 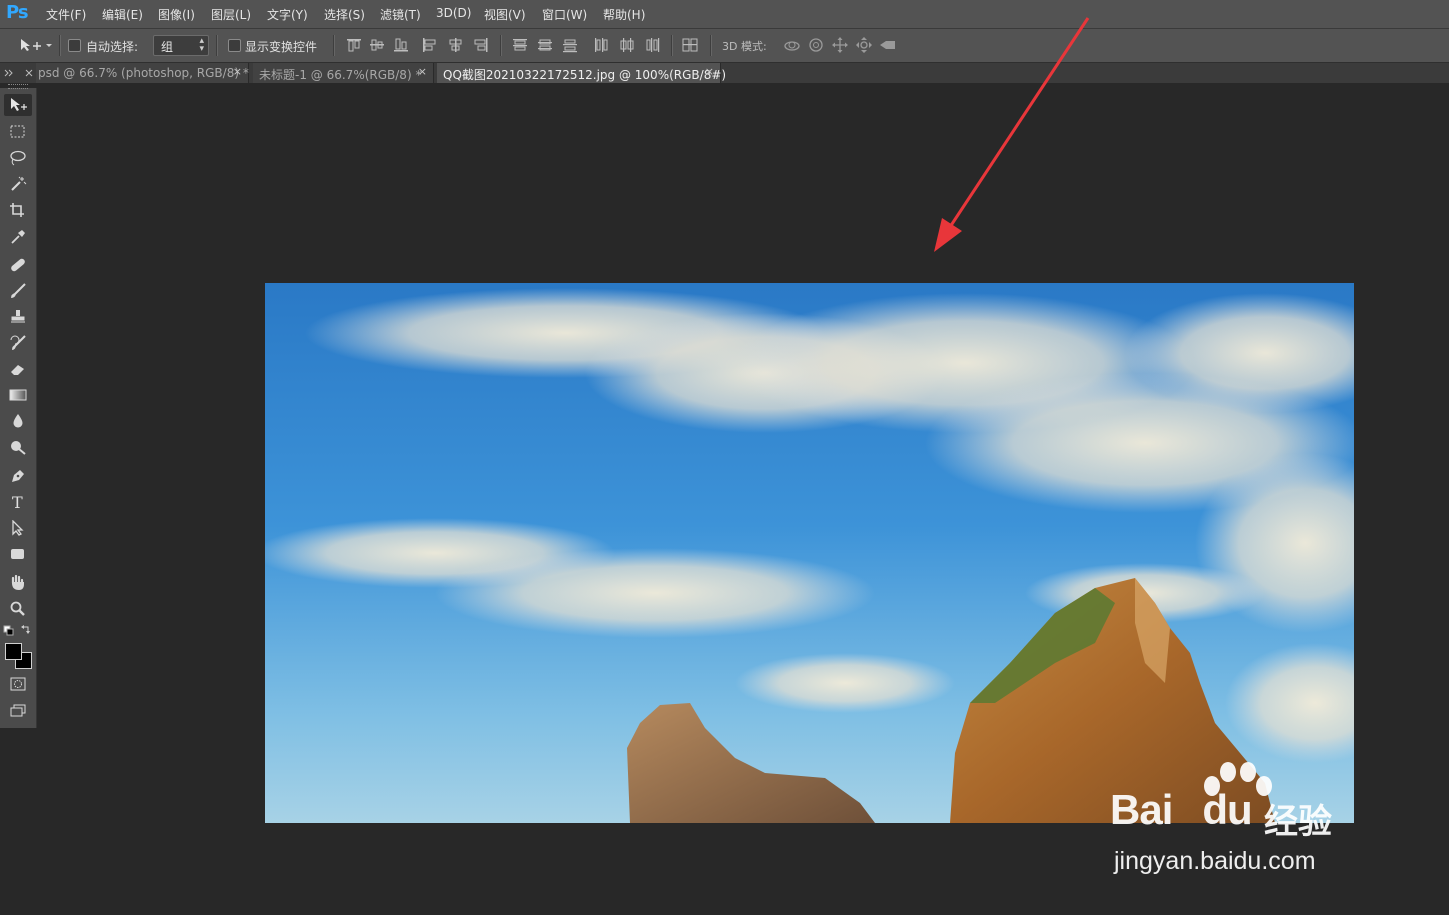 I want to click on tab-untitled-1-label: 未标题-1 @ 66.7%(RGB/8) *, so click(x=340, y=75).